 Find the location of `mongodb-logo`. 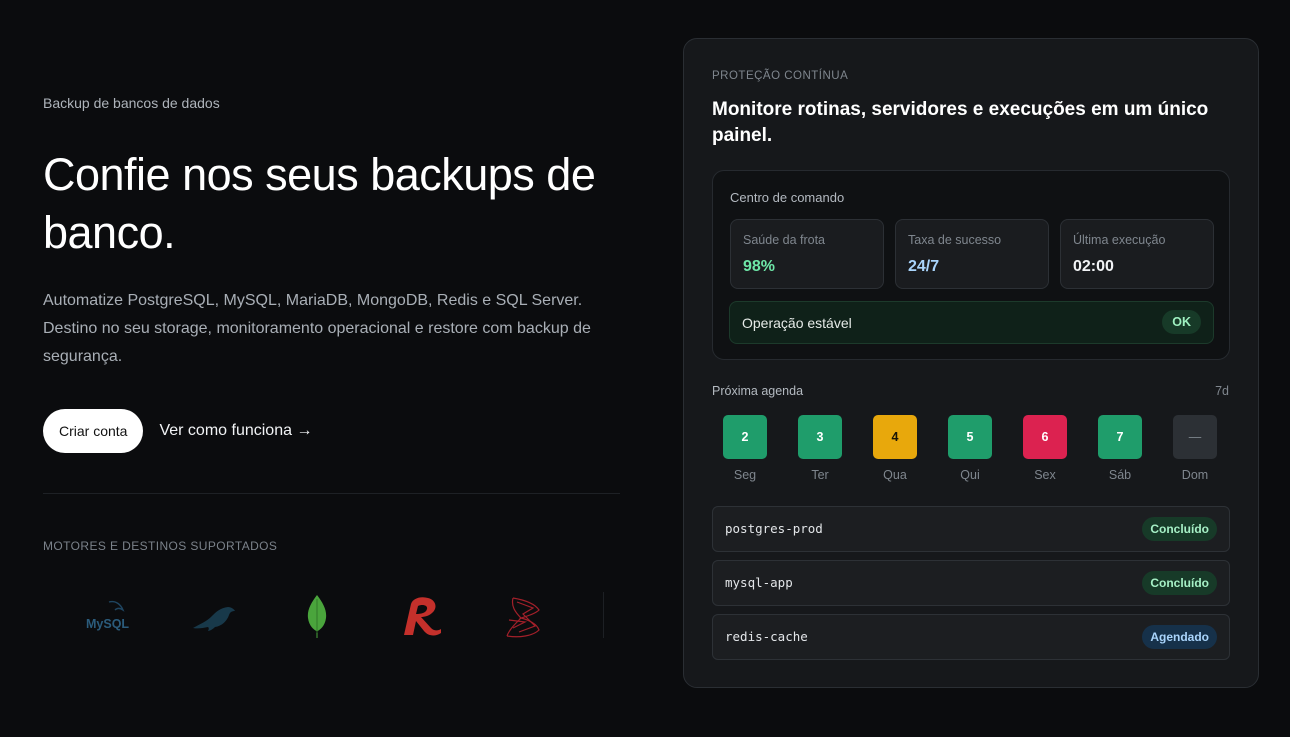

mongodb-logo is located at coordinates (317, 616).